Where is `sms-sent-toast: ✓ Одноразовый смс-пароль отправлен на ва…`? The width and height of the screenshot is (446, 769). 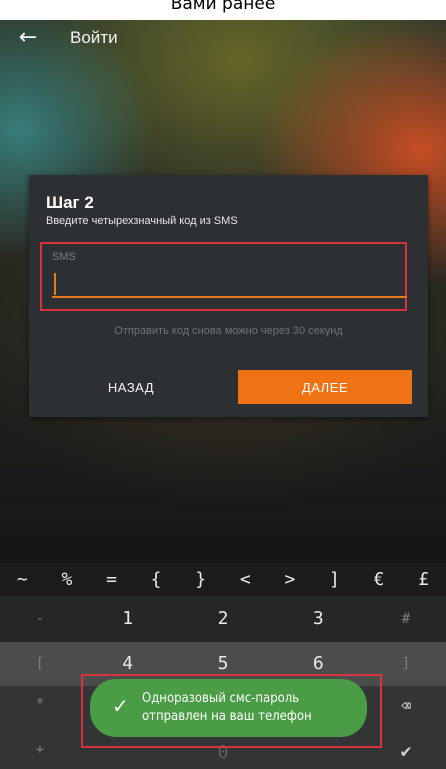
sms-sent-toast: ✓ Одноразовый смс-пароль отправлен на ва… is located at coordinates (228, 708).